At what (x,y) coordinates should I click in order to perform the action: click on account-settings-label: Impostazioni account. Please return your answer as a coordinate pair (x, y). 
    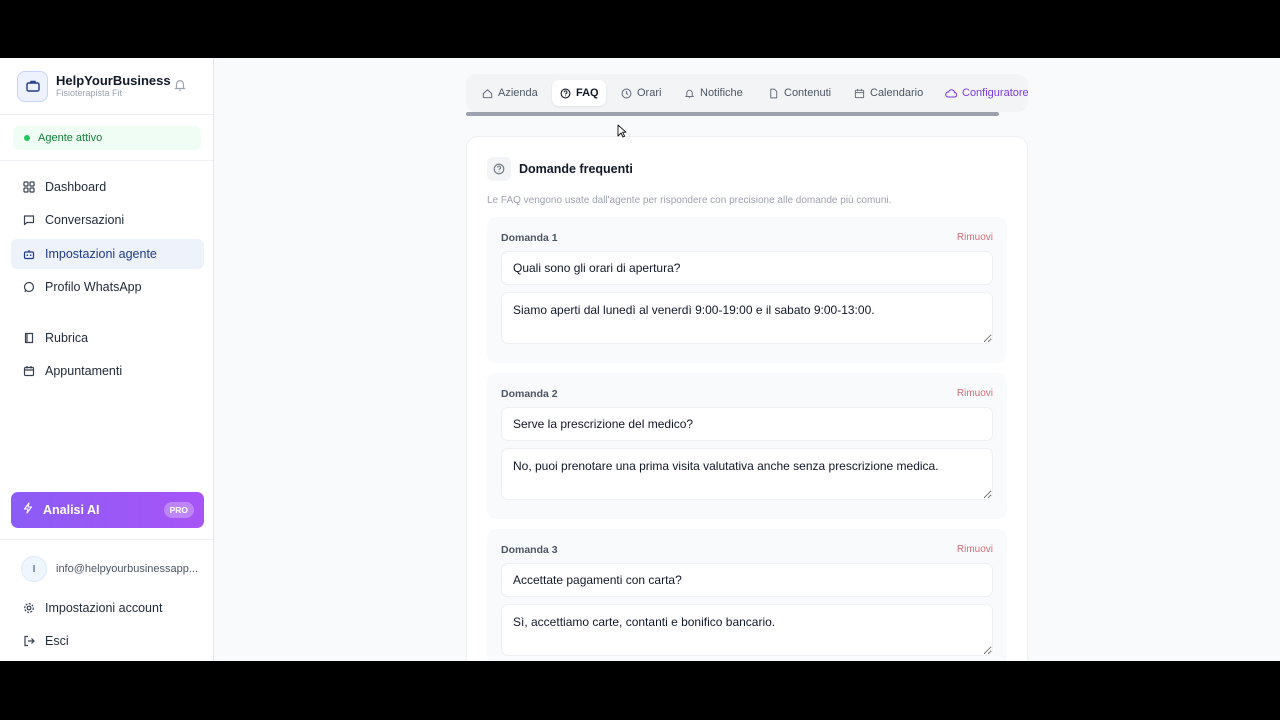
    Looking at the image, I should click on (104, 608).